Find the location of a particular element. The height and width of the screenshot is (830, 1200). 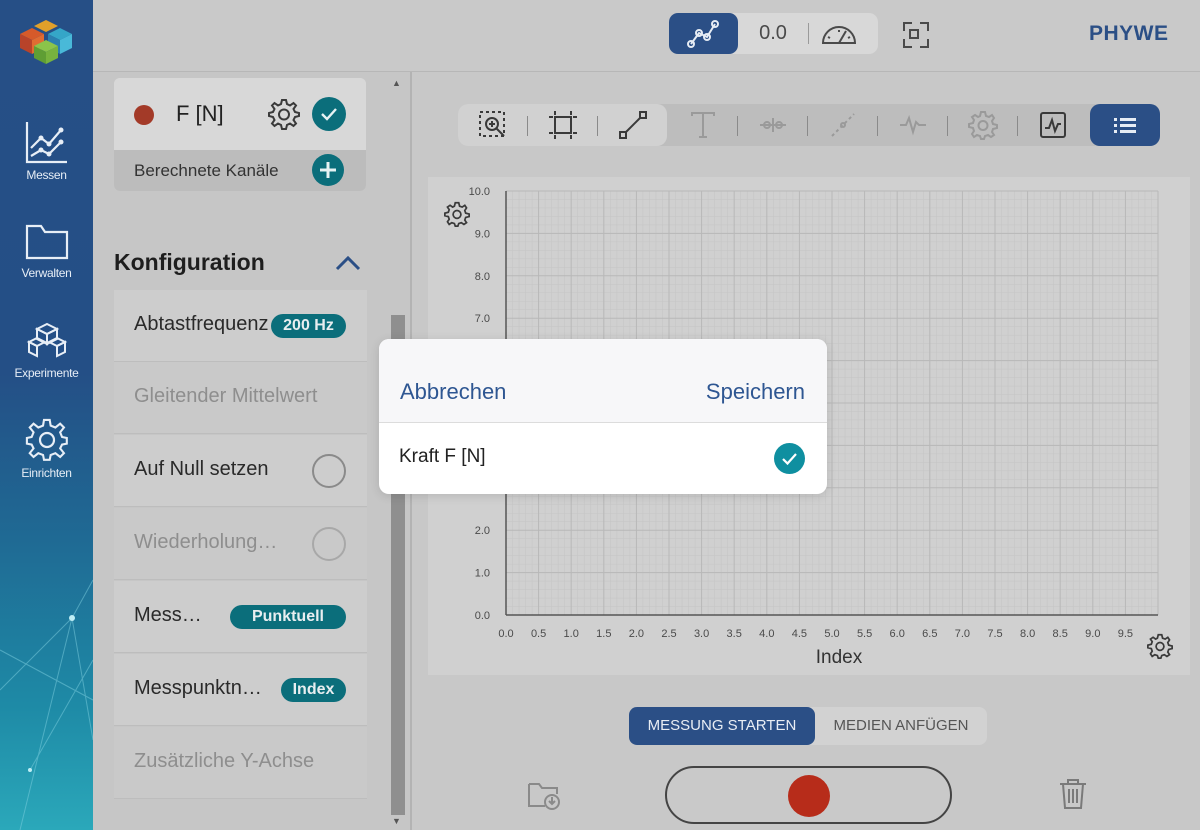

cancel-button: Abbrechen is located at coordinates (453, 392).